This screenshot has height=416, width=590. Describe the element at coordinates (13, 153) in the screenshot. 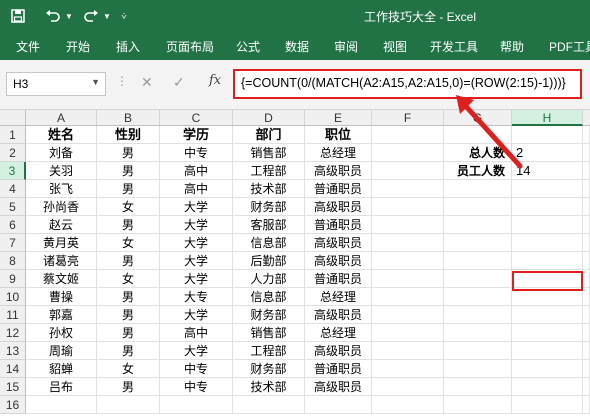

I see `row-header-2: 2` at that location.